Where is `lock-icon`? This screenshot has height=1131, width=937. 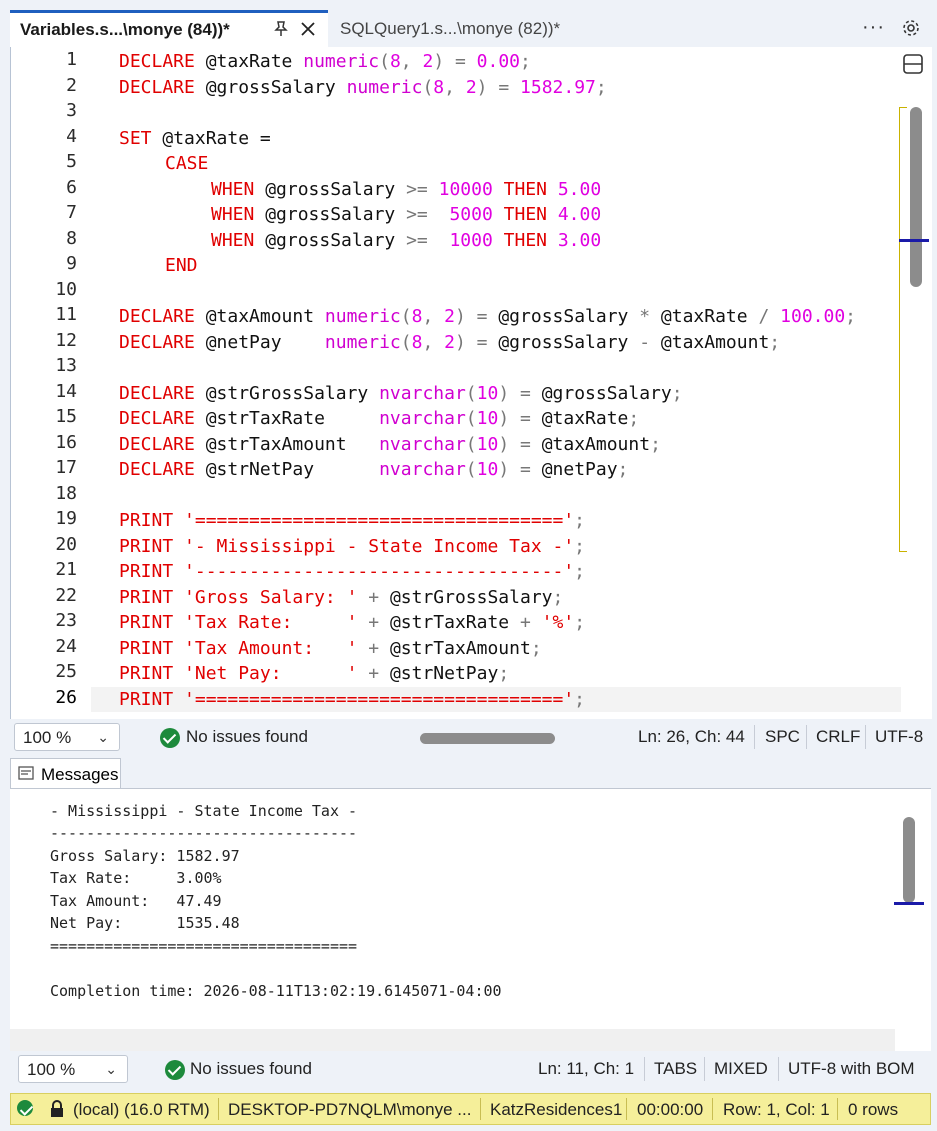
lock-icon is located at coordinates (57, 1108).